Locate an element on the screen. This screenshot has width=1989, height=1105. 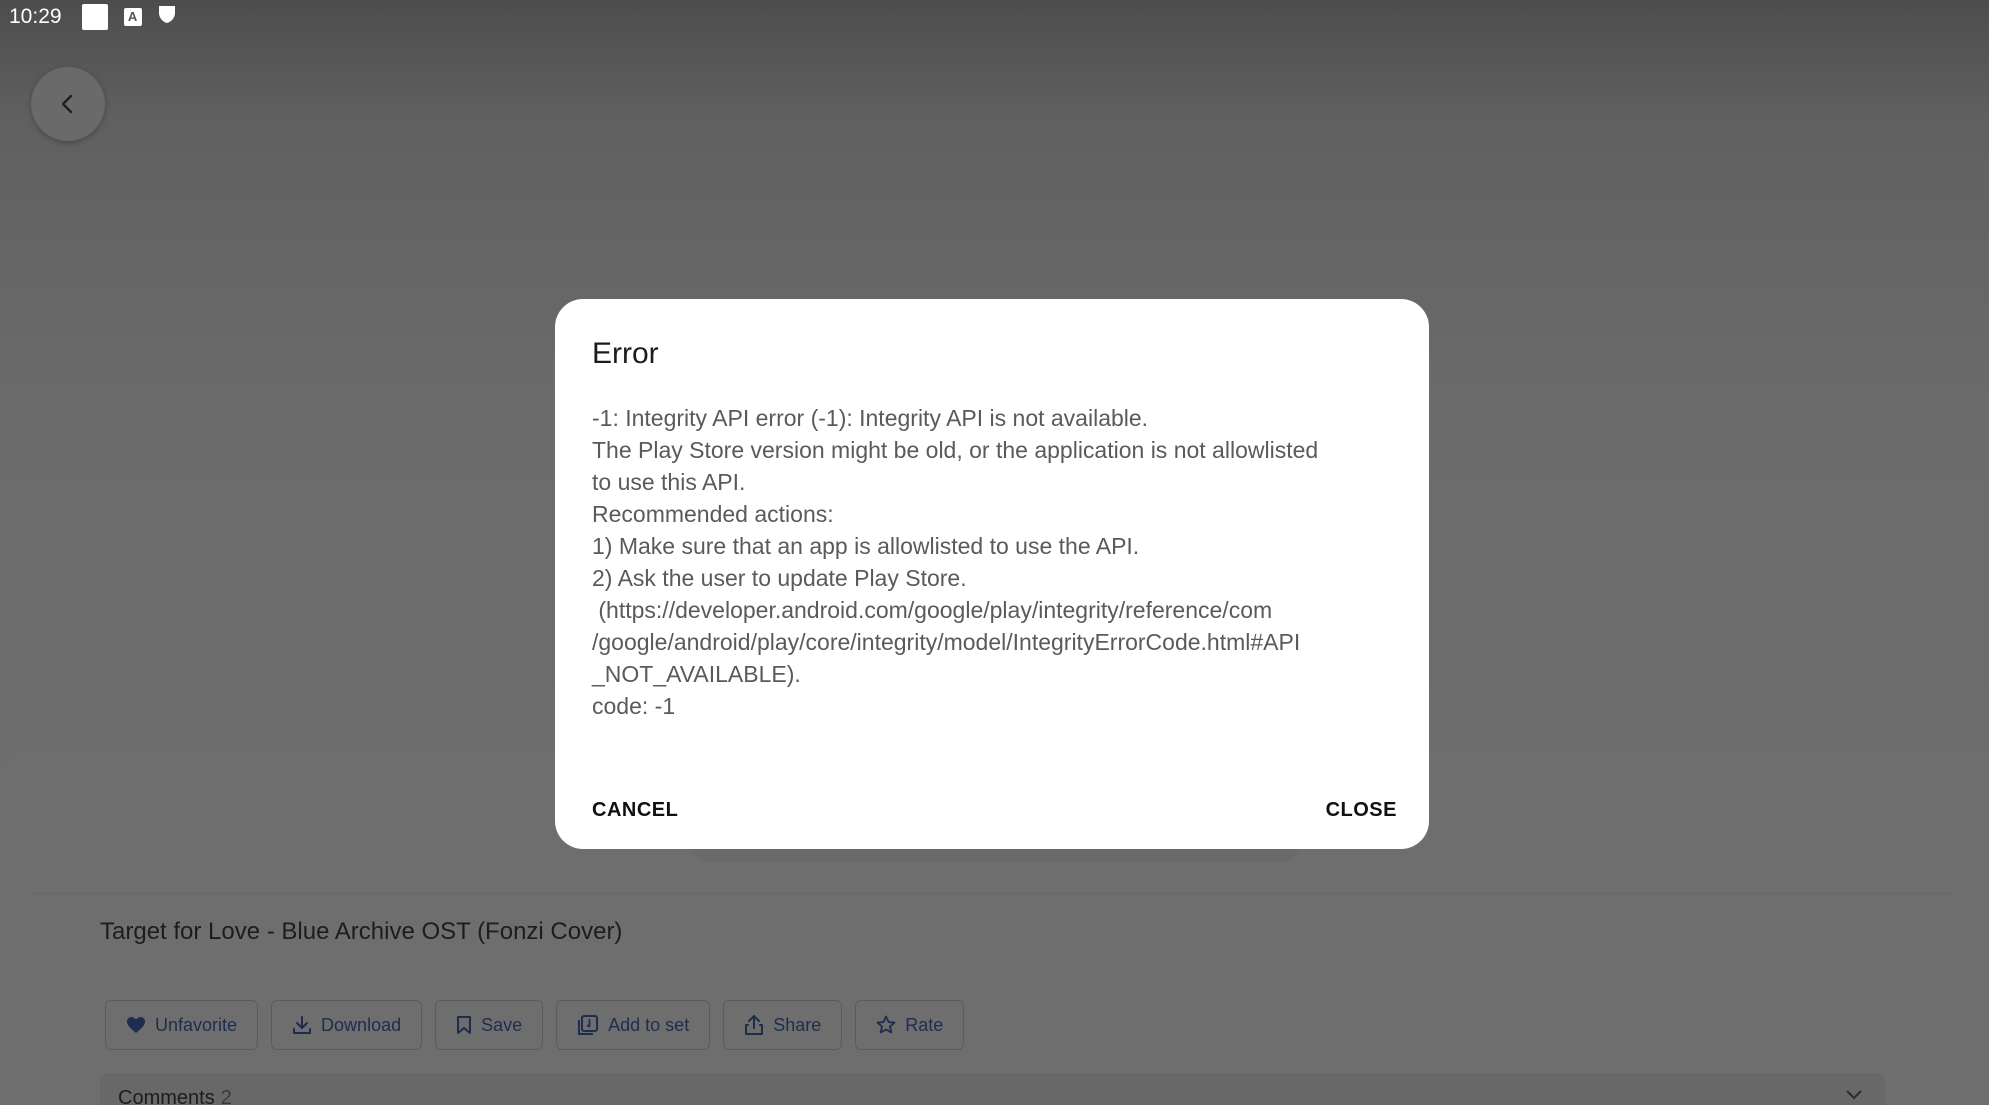
share-icon is located at coordinates (754, 1025).